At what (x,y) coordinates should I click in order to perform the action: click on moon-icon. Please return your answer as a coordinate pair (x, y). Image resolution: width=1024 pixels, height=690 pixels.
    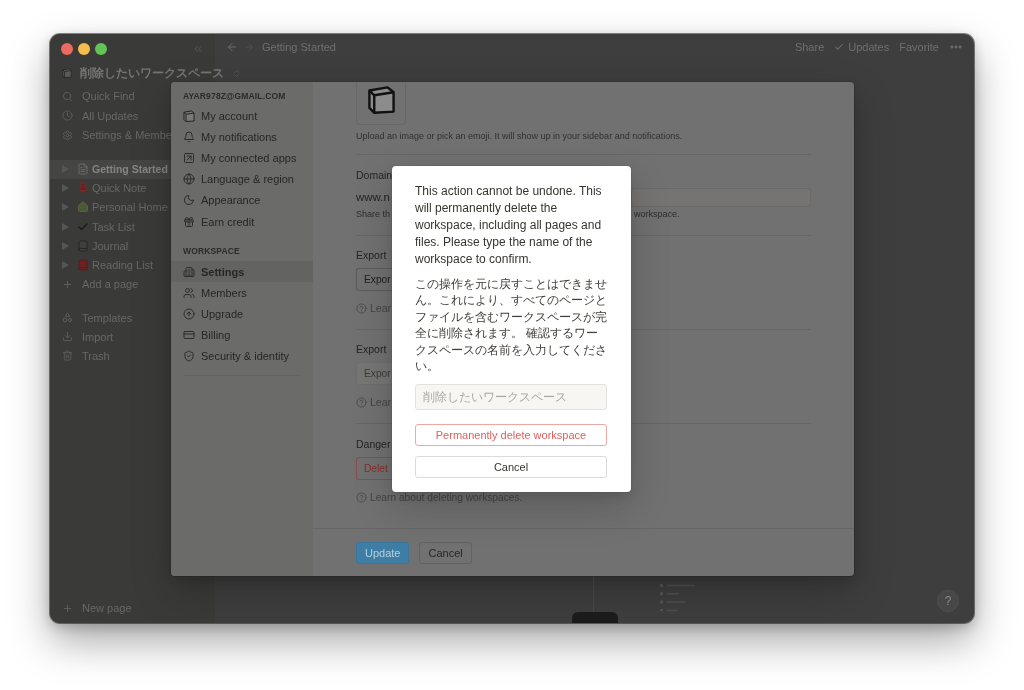
    Looking at the image, I should click on (189, 200).